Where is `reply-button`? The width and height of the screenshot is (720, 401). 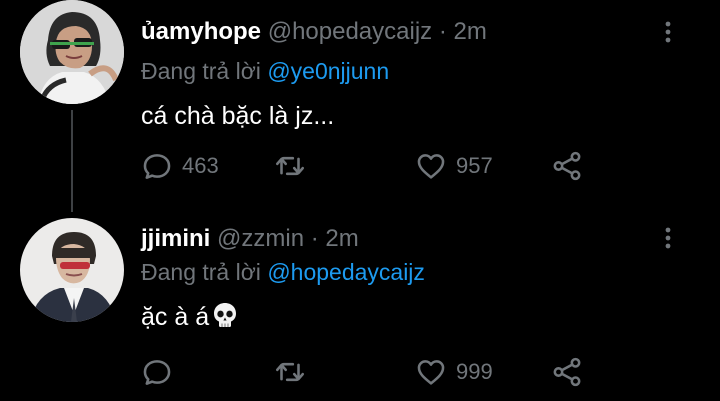 reply-button is located at coordinates (157, 372).